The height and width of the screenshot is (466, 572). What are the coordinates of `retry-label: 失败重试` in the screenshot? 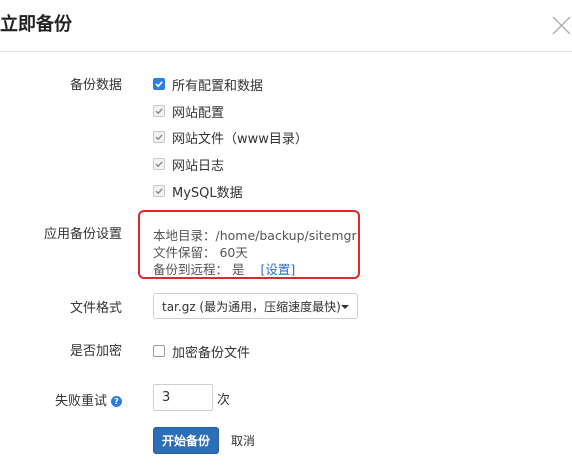 It's located at (80, 401).